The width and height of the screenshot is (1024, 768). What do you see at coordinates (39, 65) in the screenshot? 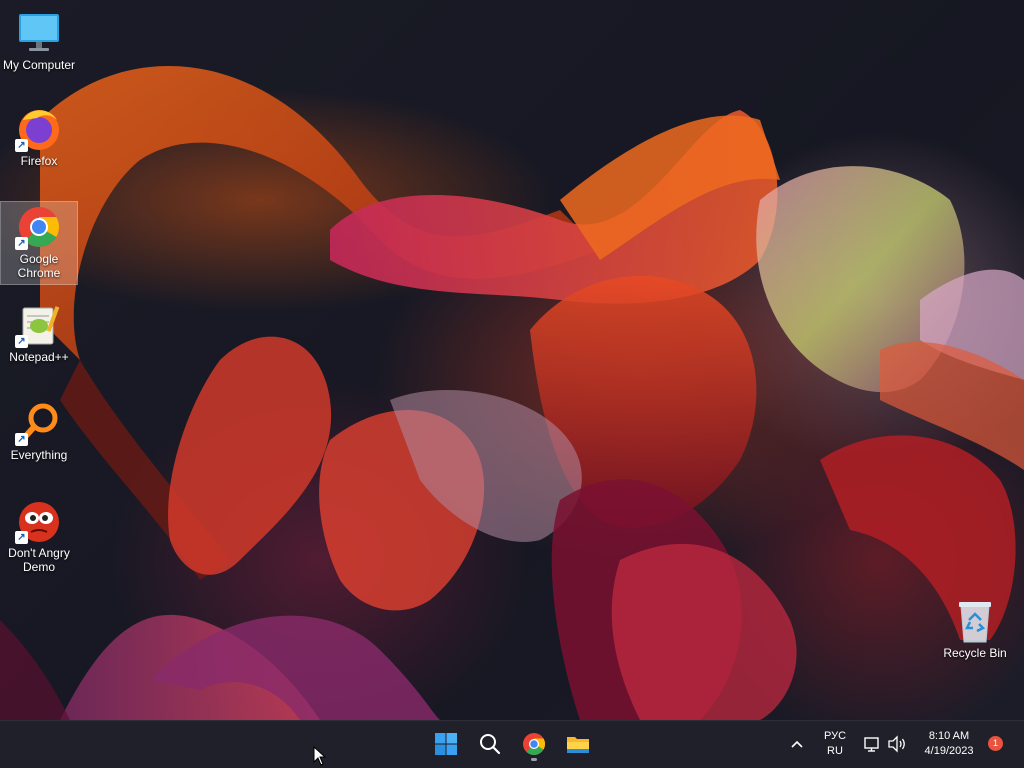
I see `desktop-icon-label: My Computer` at bounding box center [39, 65].